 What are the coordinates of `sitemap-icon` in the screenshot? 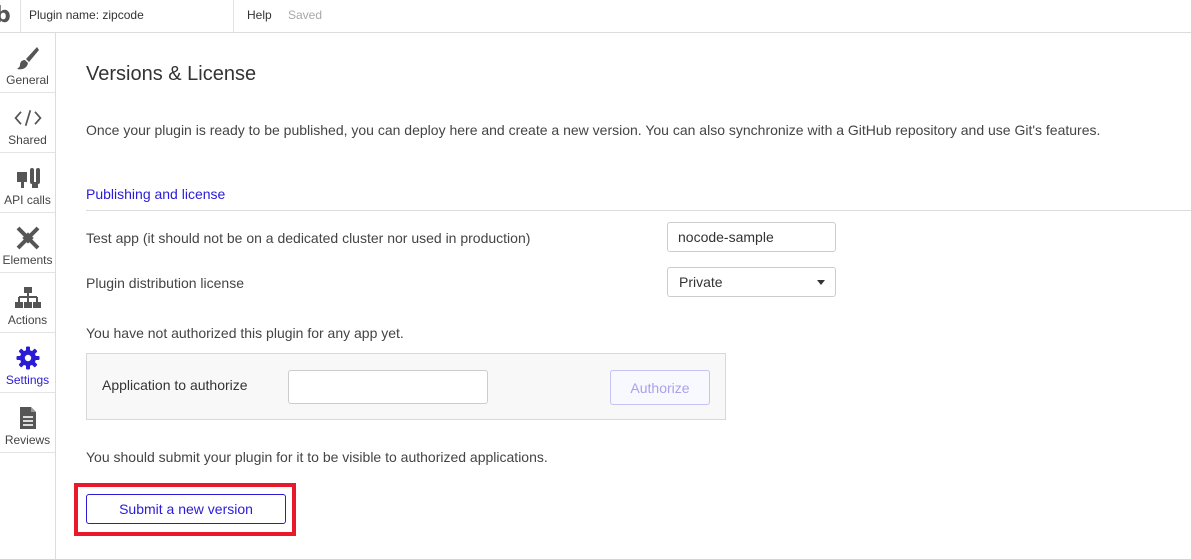 It's located at (28, 298).